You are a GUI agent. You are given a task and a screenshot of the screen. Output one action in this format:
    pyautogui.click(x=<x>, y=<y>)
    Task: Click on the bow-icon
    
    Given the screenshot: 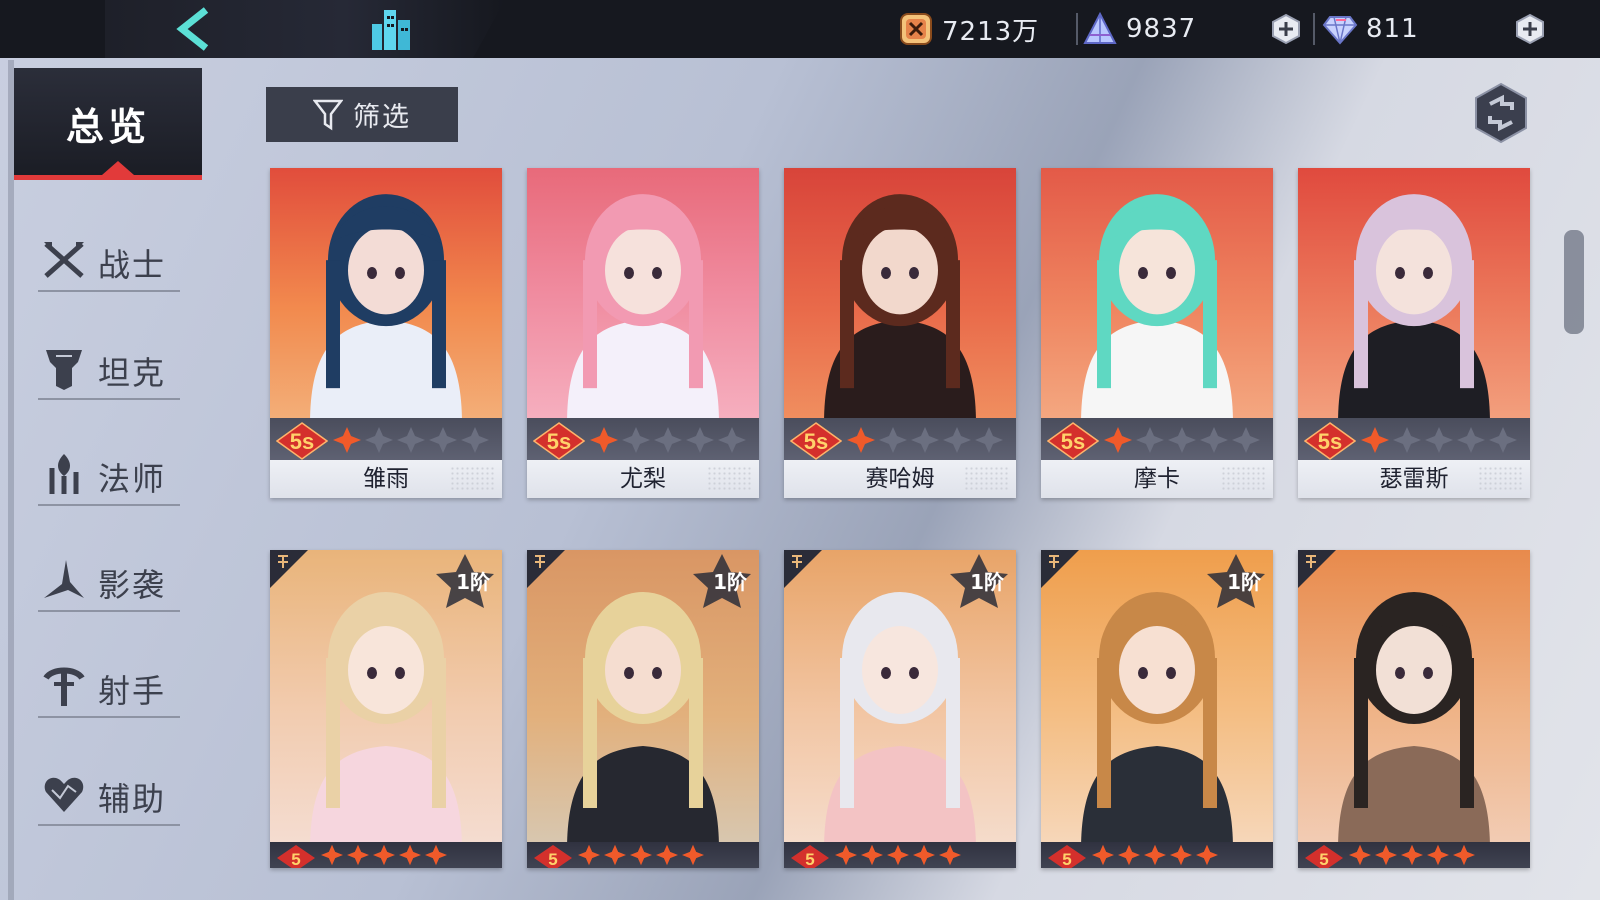 What is the action you would take?
    pyautogui.click(x=64, y=686)
    